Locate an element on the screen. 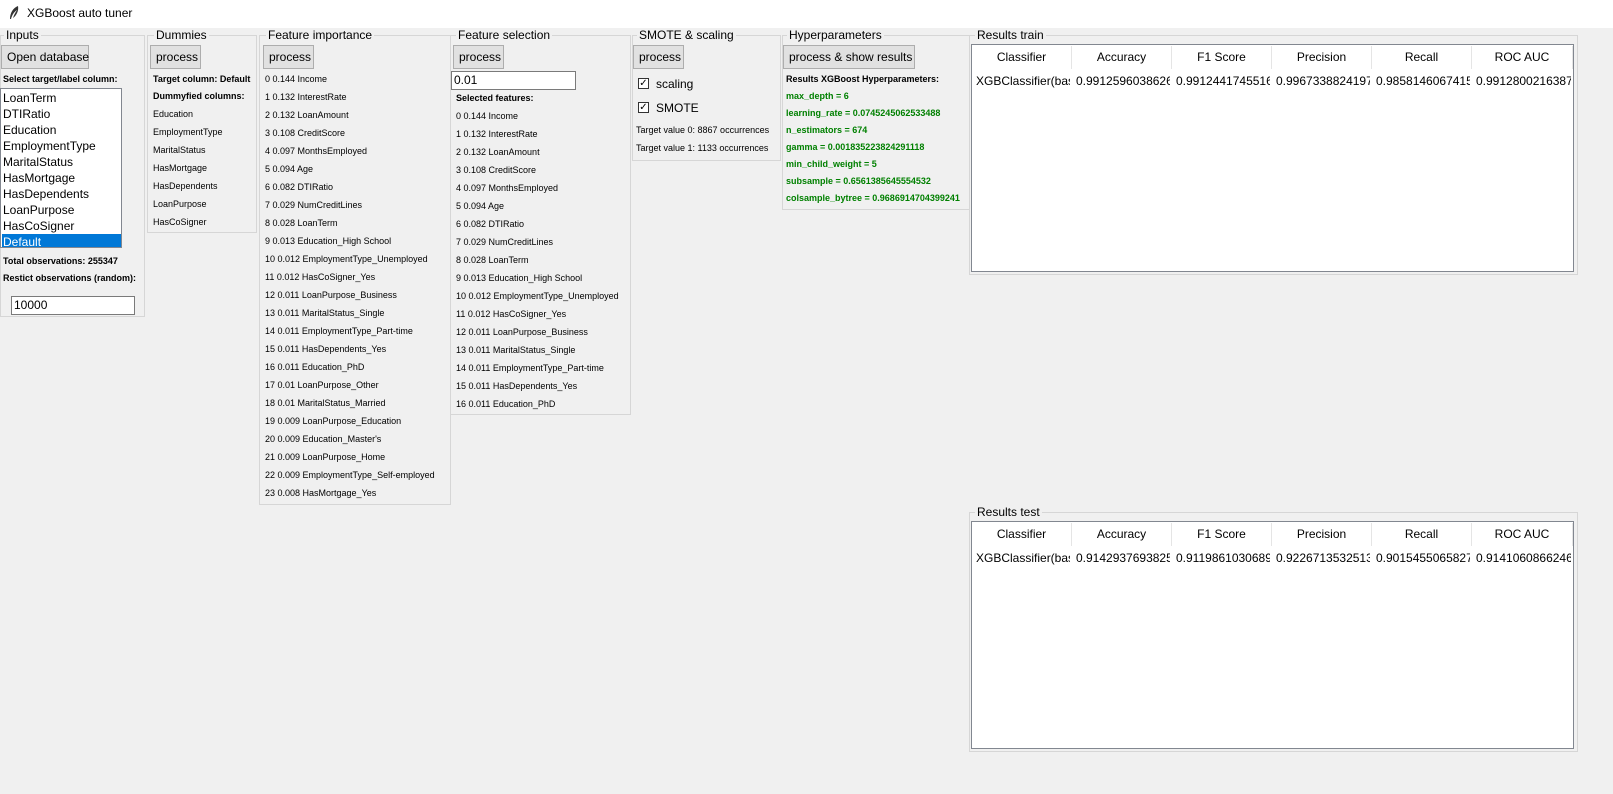  list-item: LoanPurpose is located at coordinates (61, 210).